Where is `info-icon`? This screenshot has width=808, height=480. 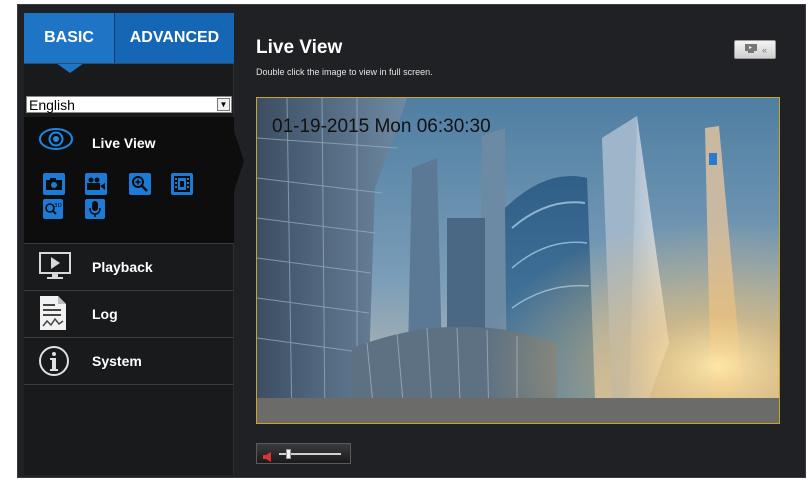 info-icon is located at coordinates (54, 363).